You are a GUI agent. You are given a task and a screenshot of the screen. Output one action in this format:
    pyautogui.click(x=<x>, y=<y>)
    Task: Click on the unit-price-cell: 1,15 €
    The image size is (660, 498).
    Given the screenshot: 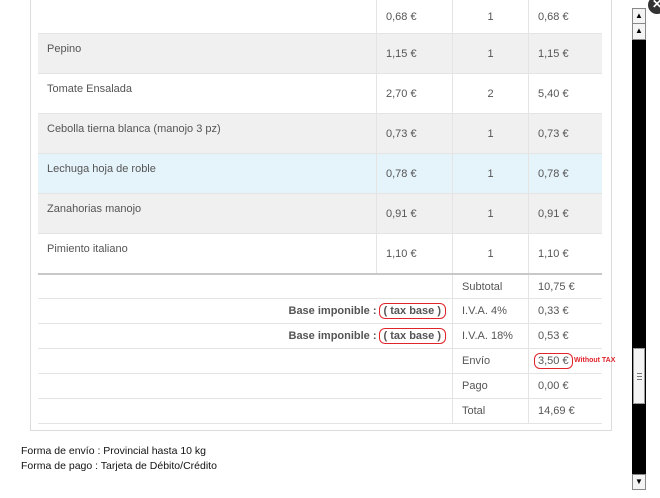 What is the action you would take?
    pyautogui.click(x=414, y=53)
    